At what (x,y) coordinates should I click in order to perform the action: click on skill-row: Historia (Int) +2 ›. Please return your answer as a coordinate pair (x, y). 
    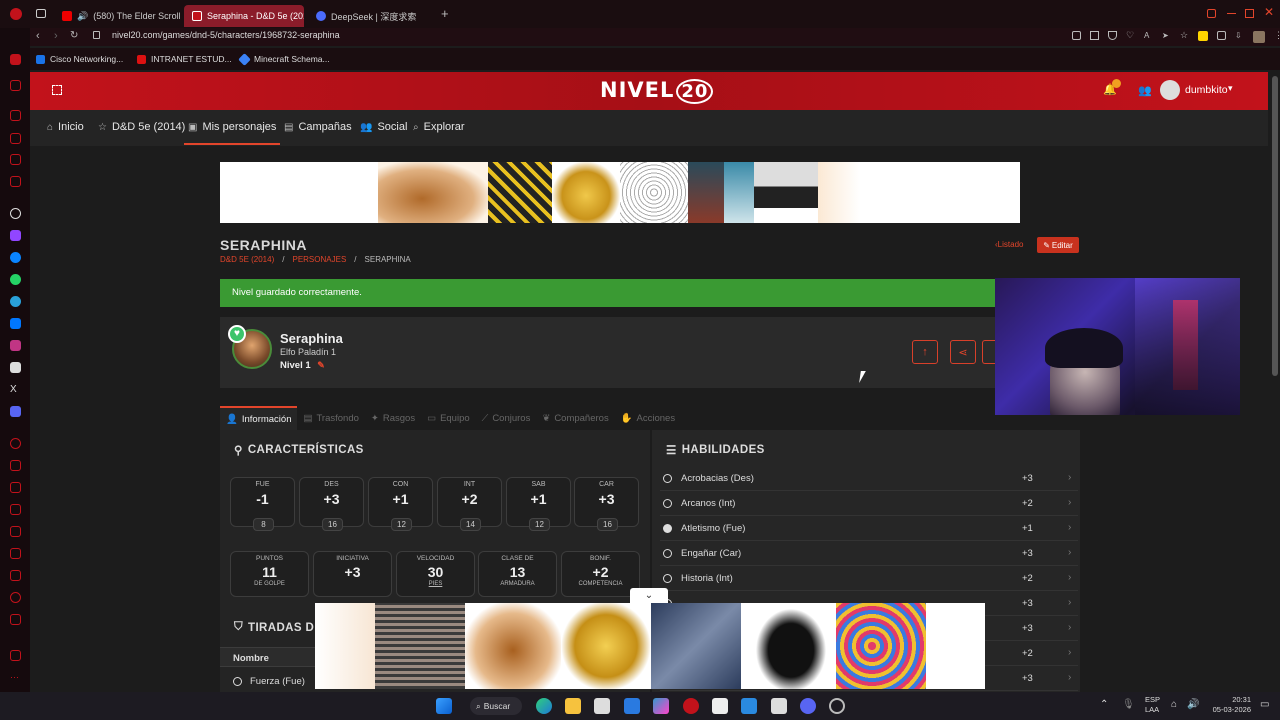
    Looking at the image, I should click on (869, 578).